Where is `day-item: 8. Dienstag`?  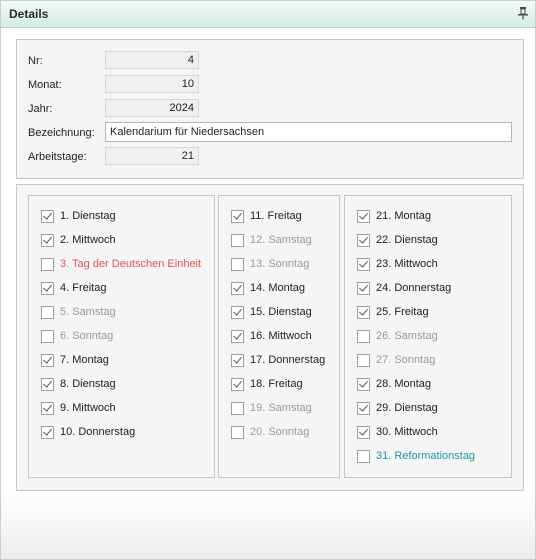 day-item: 8. Dienstag is located at coordinates (78, 384).